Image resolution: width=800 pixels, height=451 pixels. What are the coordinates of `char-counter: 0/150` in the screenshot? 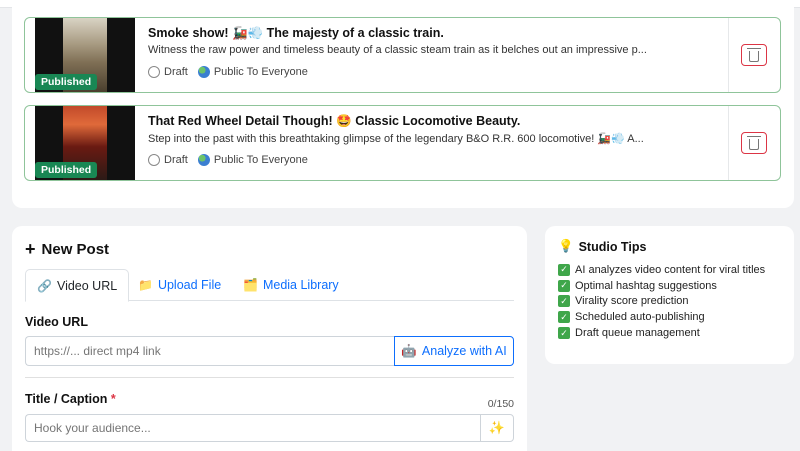 It's located at (500, 404).